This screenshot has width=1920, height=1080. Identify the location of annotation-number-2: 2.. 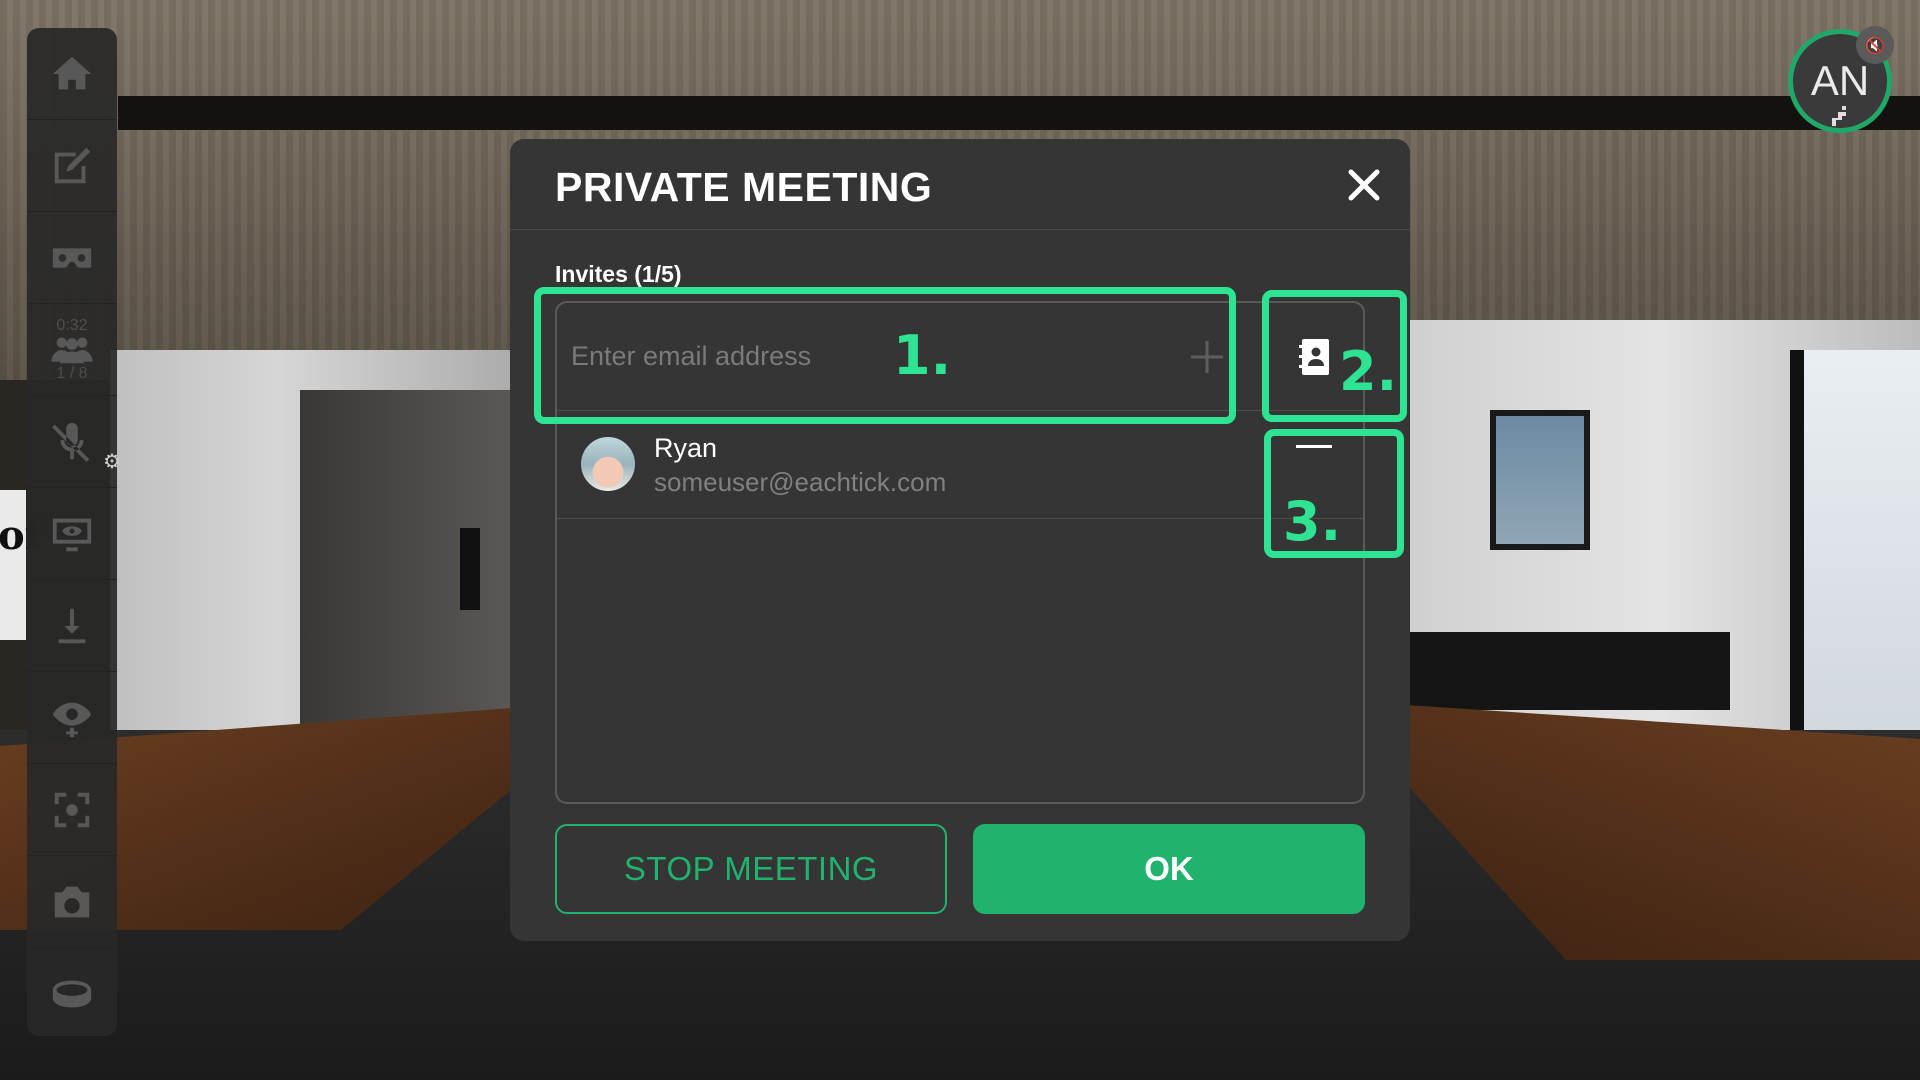
(1368, 371).